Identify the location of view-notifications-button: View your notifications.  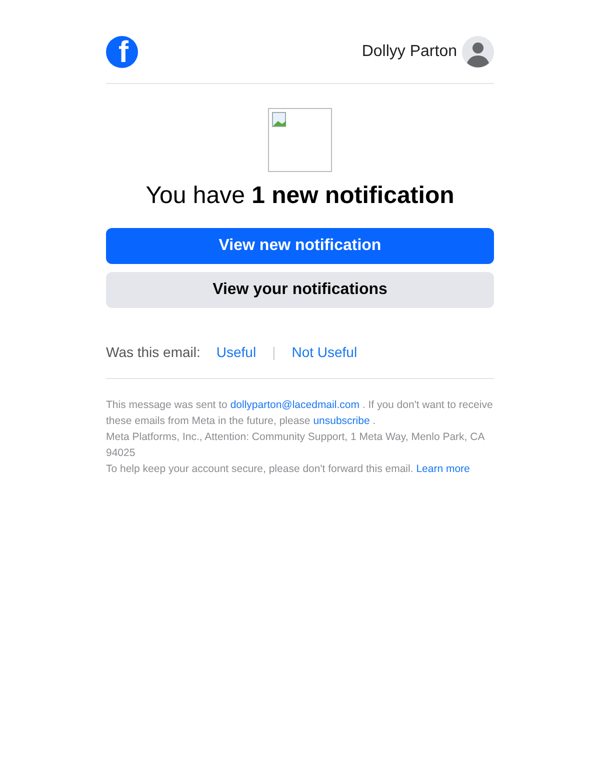
(300, 290).